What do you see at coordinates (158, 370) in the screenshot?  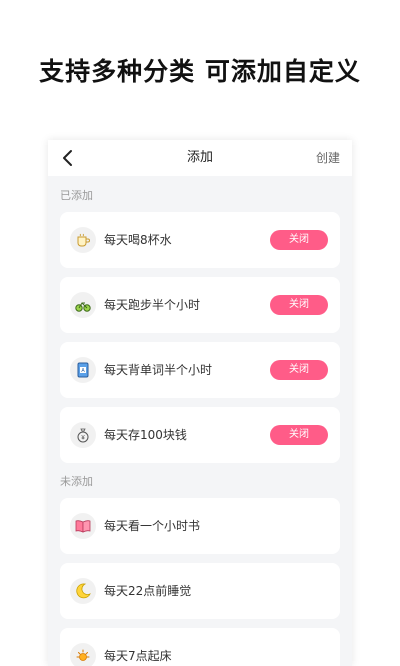 I see `habit-label: 每天背单词半个小时` at bounding box center [158, 370].